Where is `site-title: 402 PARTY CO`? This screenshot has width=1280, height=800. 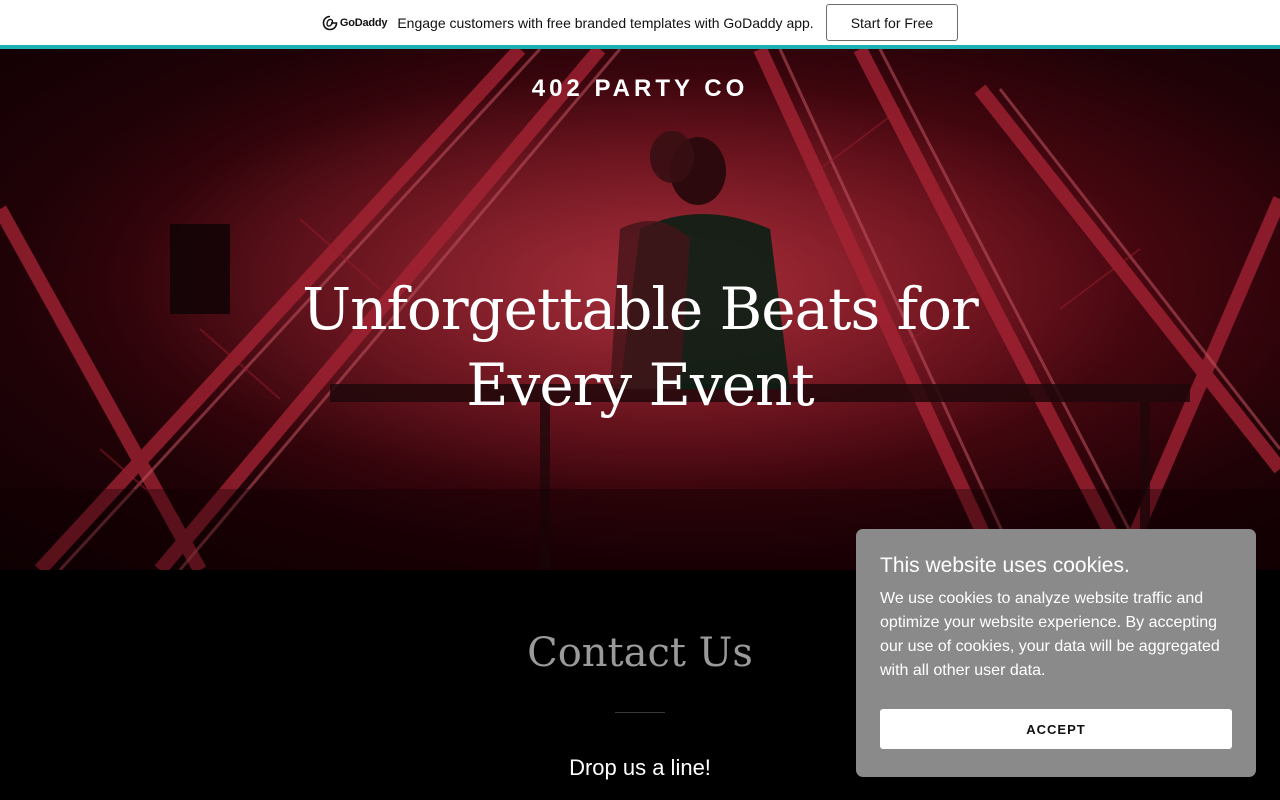 site-title: 402 PARTY CO is located at coordinates (640, 89).